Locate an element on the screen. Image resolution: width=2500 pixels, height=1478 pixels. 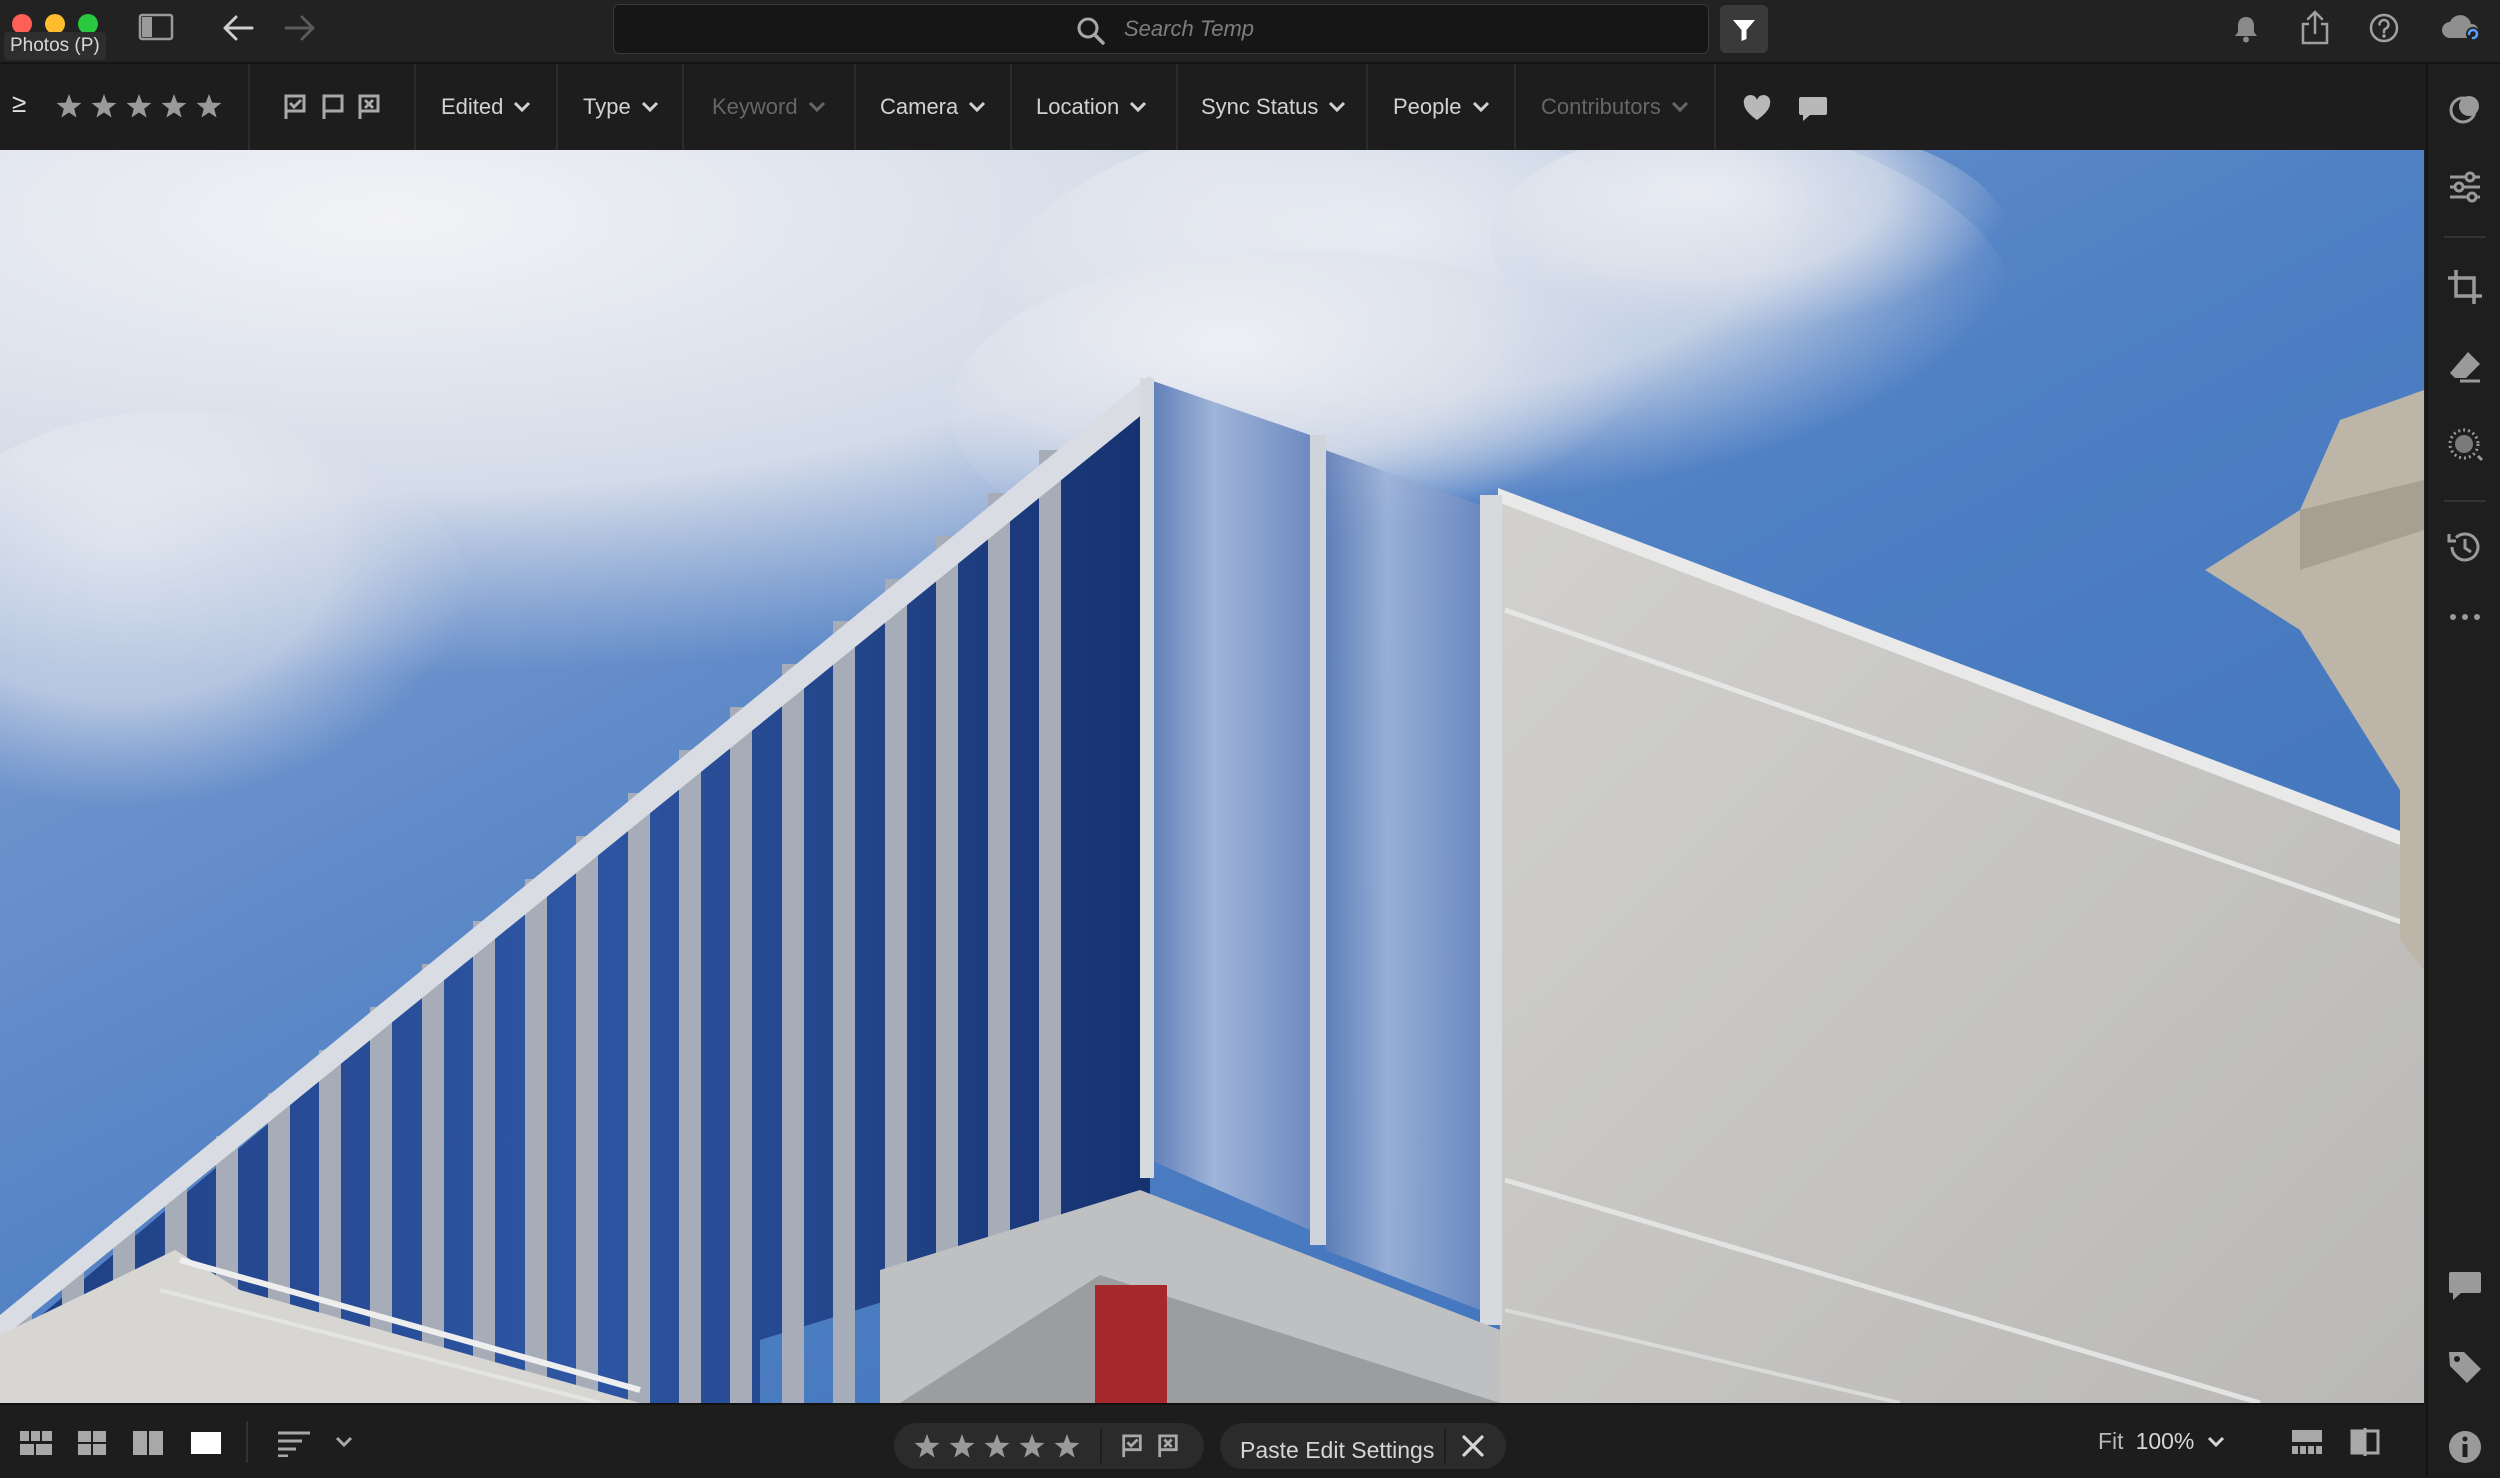
keyword-tag-icon is located at coordinates (2465, 1367).